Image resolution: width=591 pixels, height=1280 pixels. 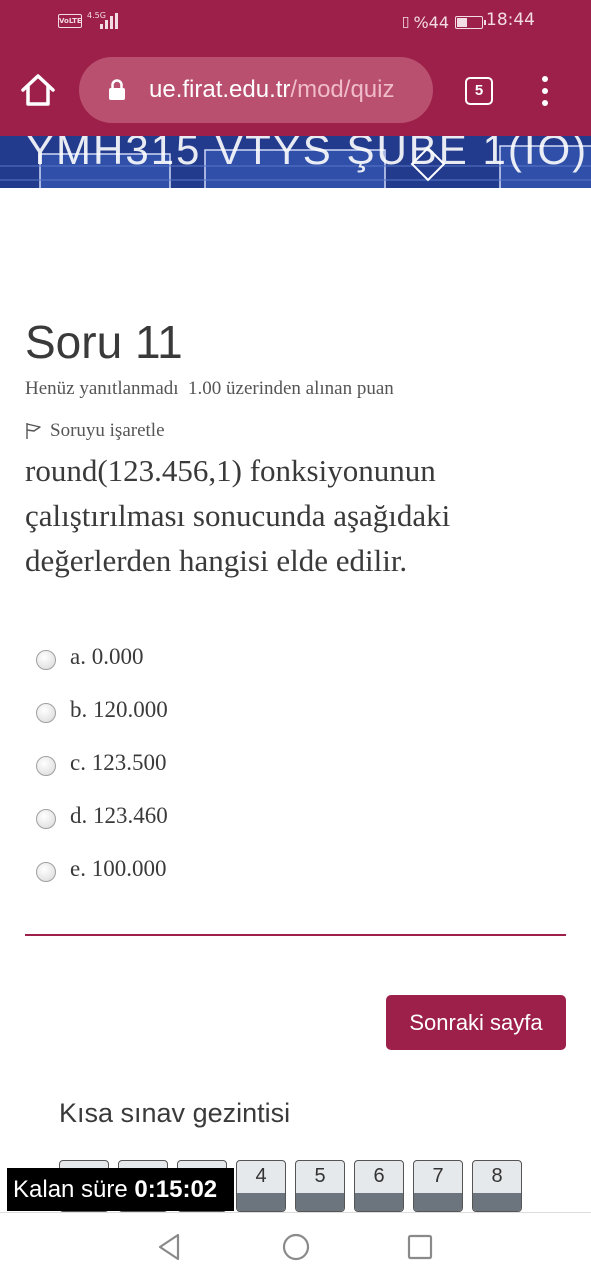 I want to click on more-vert-icon, so click(x=545, y=91).